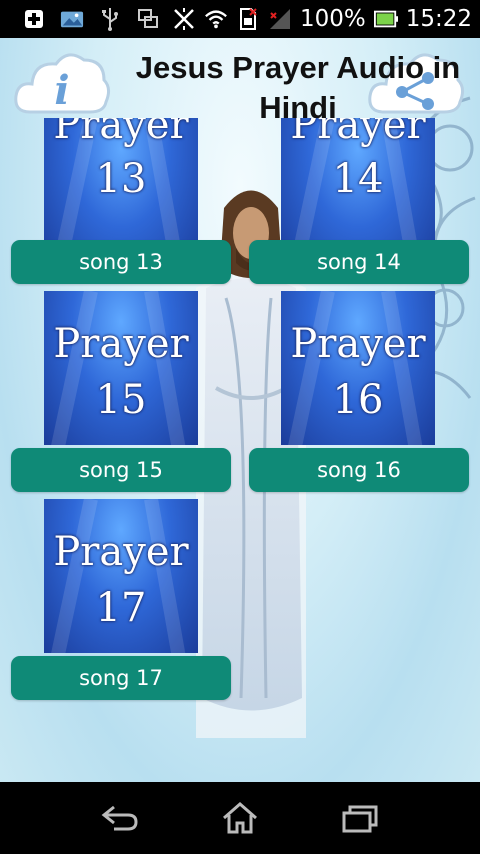 The width and height of the screenshot is (480, 854). What do you see at coordinates (280, 19) in the screenshot?
I see `signal-icon` at bounding box center [280, 19].